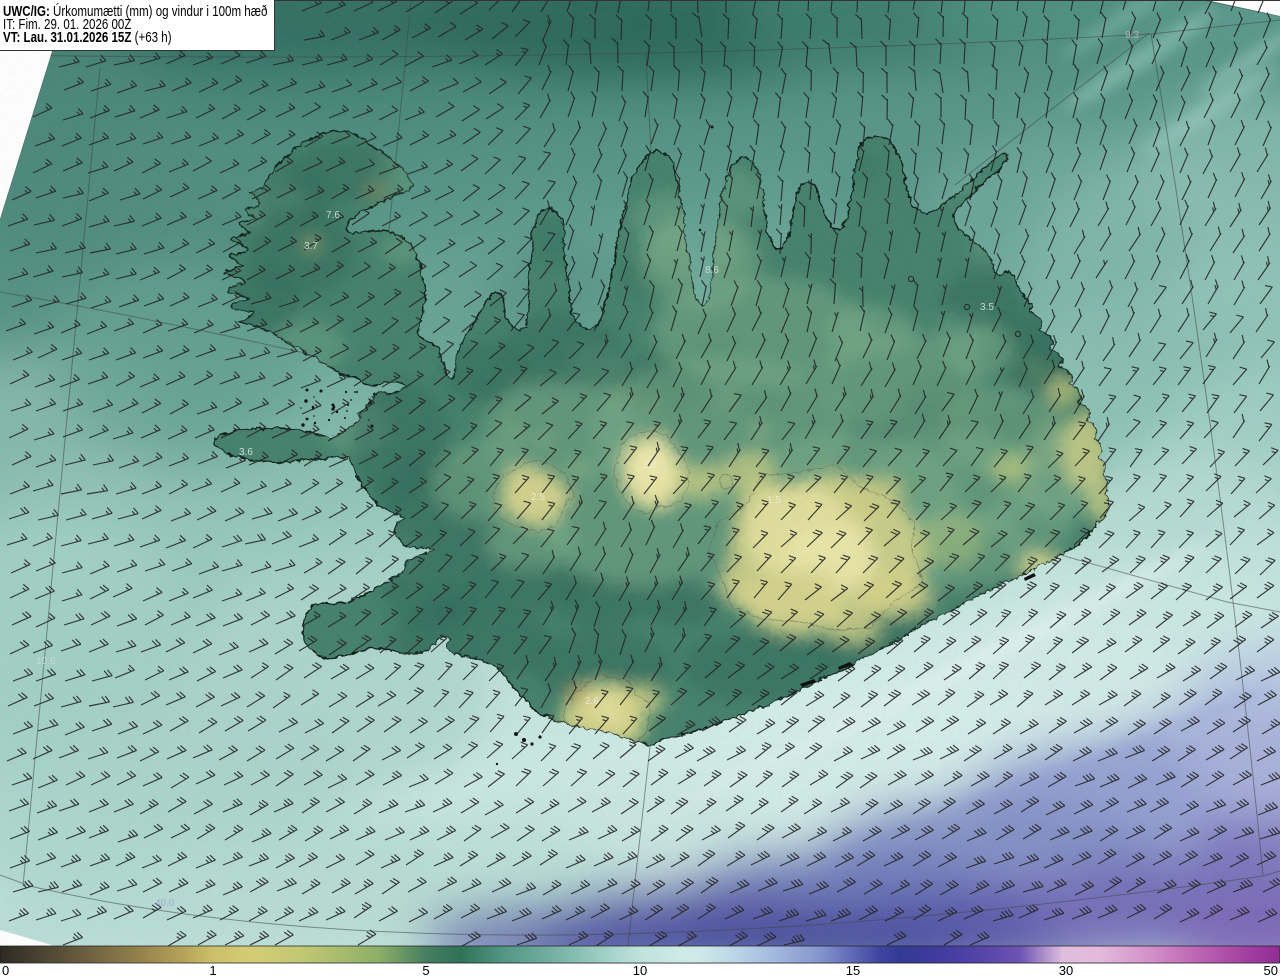 This screenshot has height=978, width=1280. What do you see at coordinates (212, 970) in the screenshot?
I see `svg-text: 1` at bounding box center [212, 970].